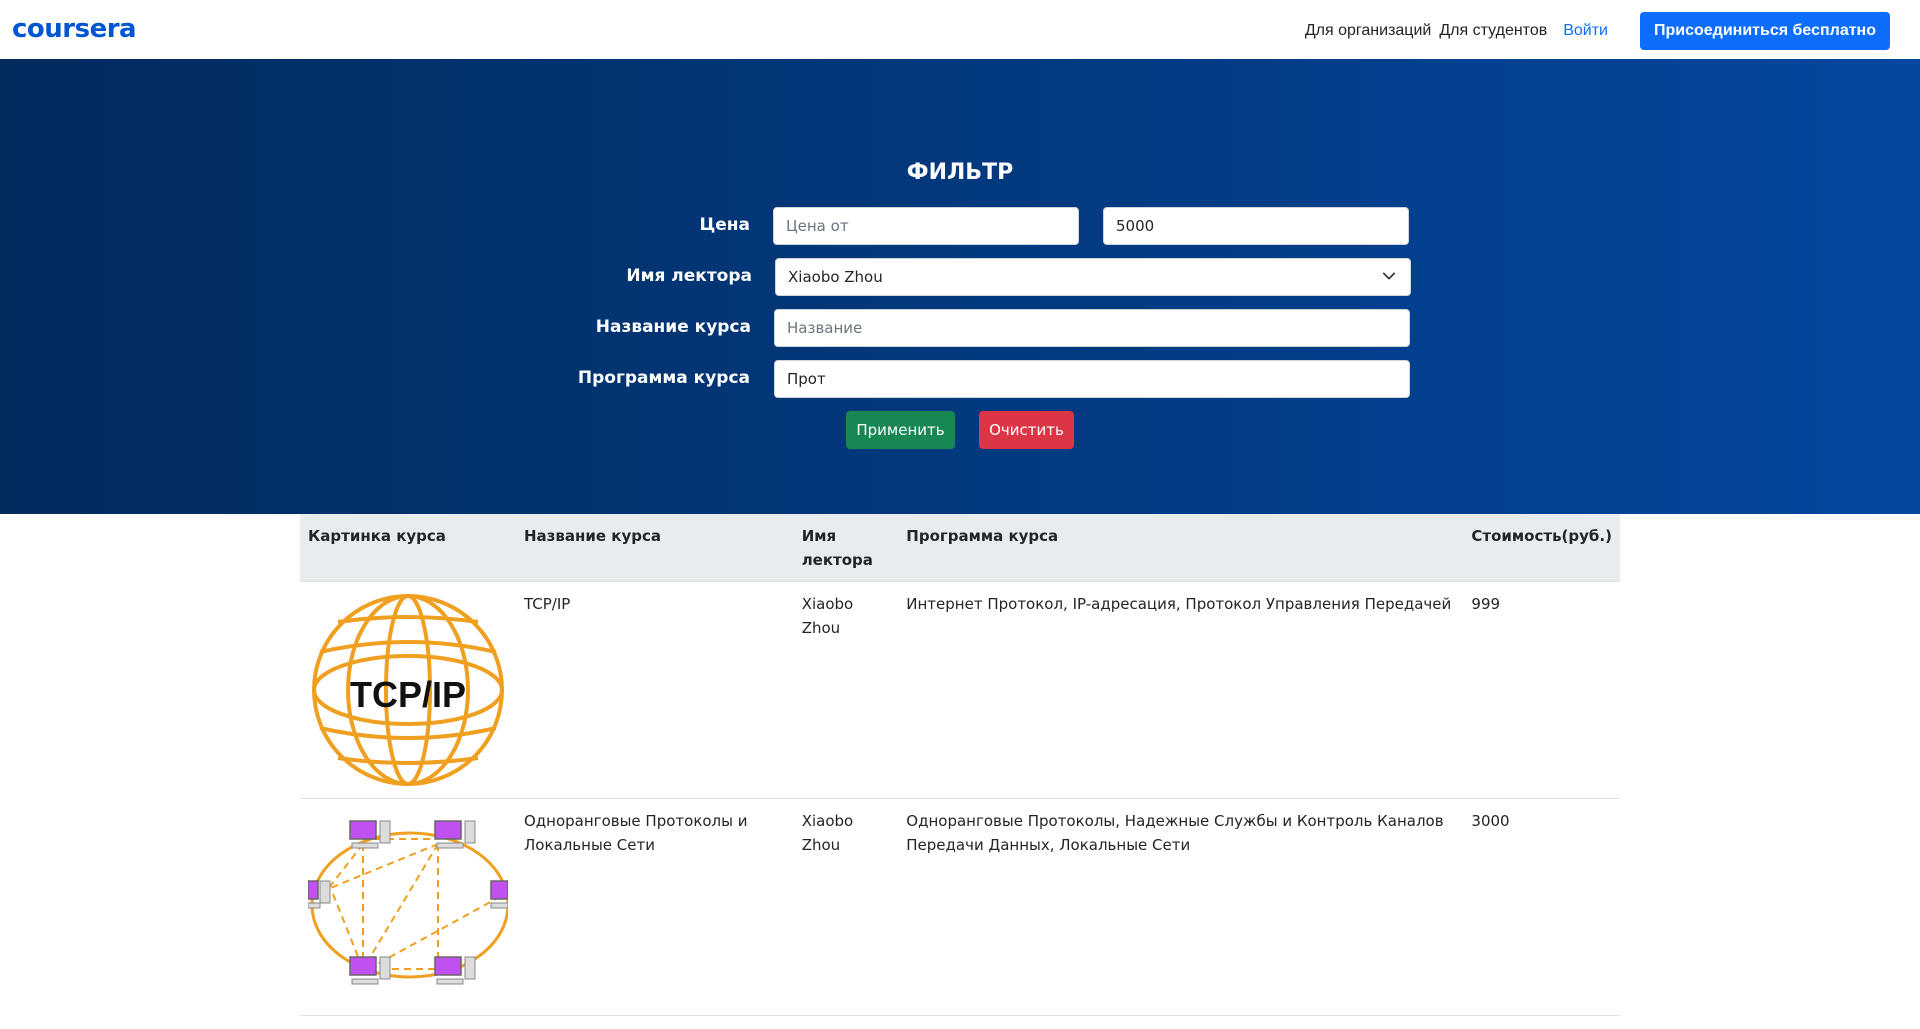 This screenshot has height=1029, width=1920. Describe the element at coordinates (1092, 328) in the screenshot. I see `course-name-input` at that location.